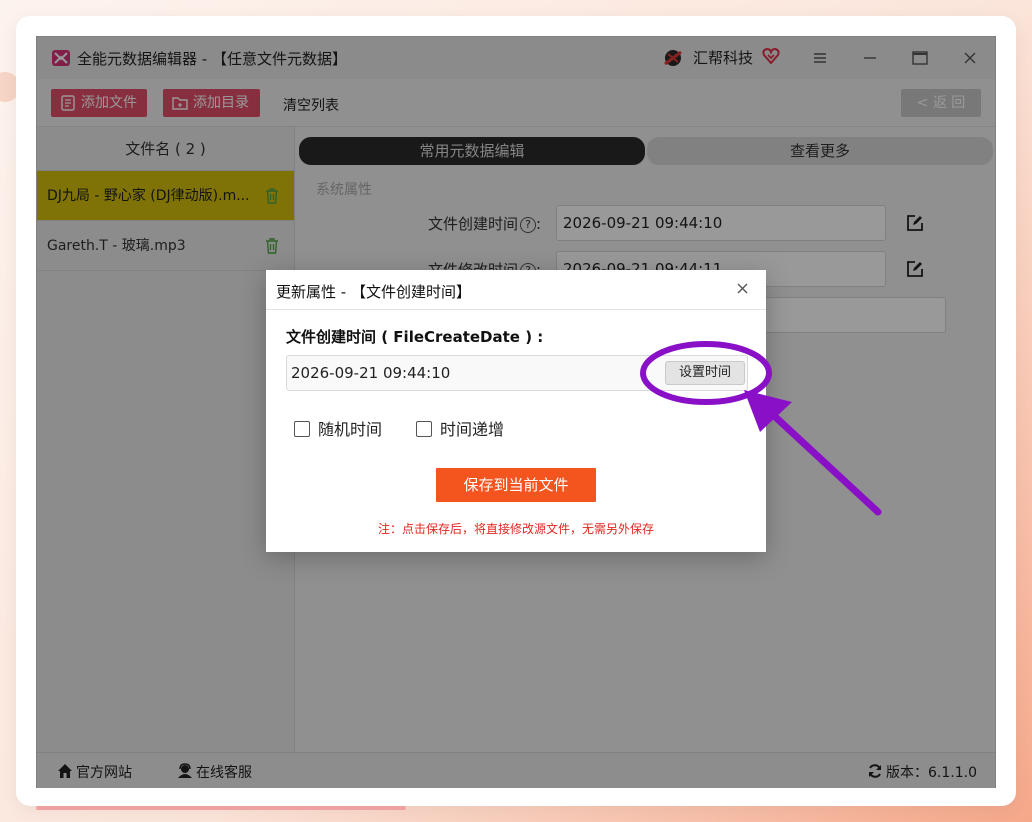 The width and height of the screenshot is (1032, 822). Describe the element at coordinates (516, 485) in the screenshot. I see `save-to-file-button: 保存到当前文件` at that location.